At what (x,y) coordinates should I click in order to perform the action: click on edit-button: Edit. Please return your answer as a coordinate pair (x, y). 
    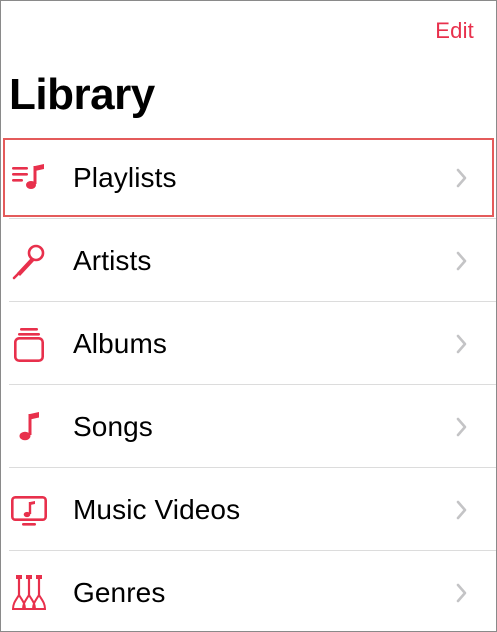
    Looking at the image, I should click on (454, 31).